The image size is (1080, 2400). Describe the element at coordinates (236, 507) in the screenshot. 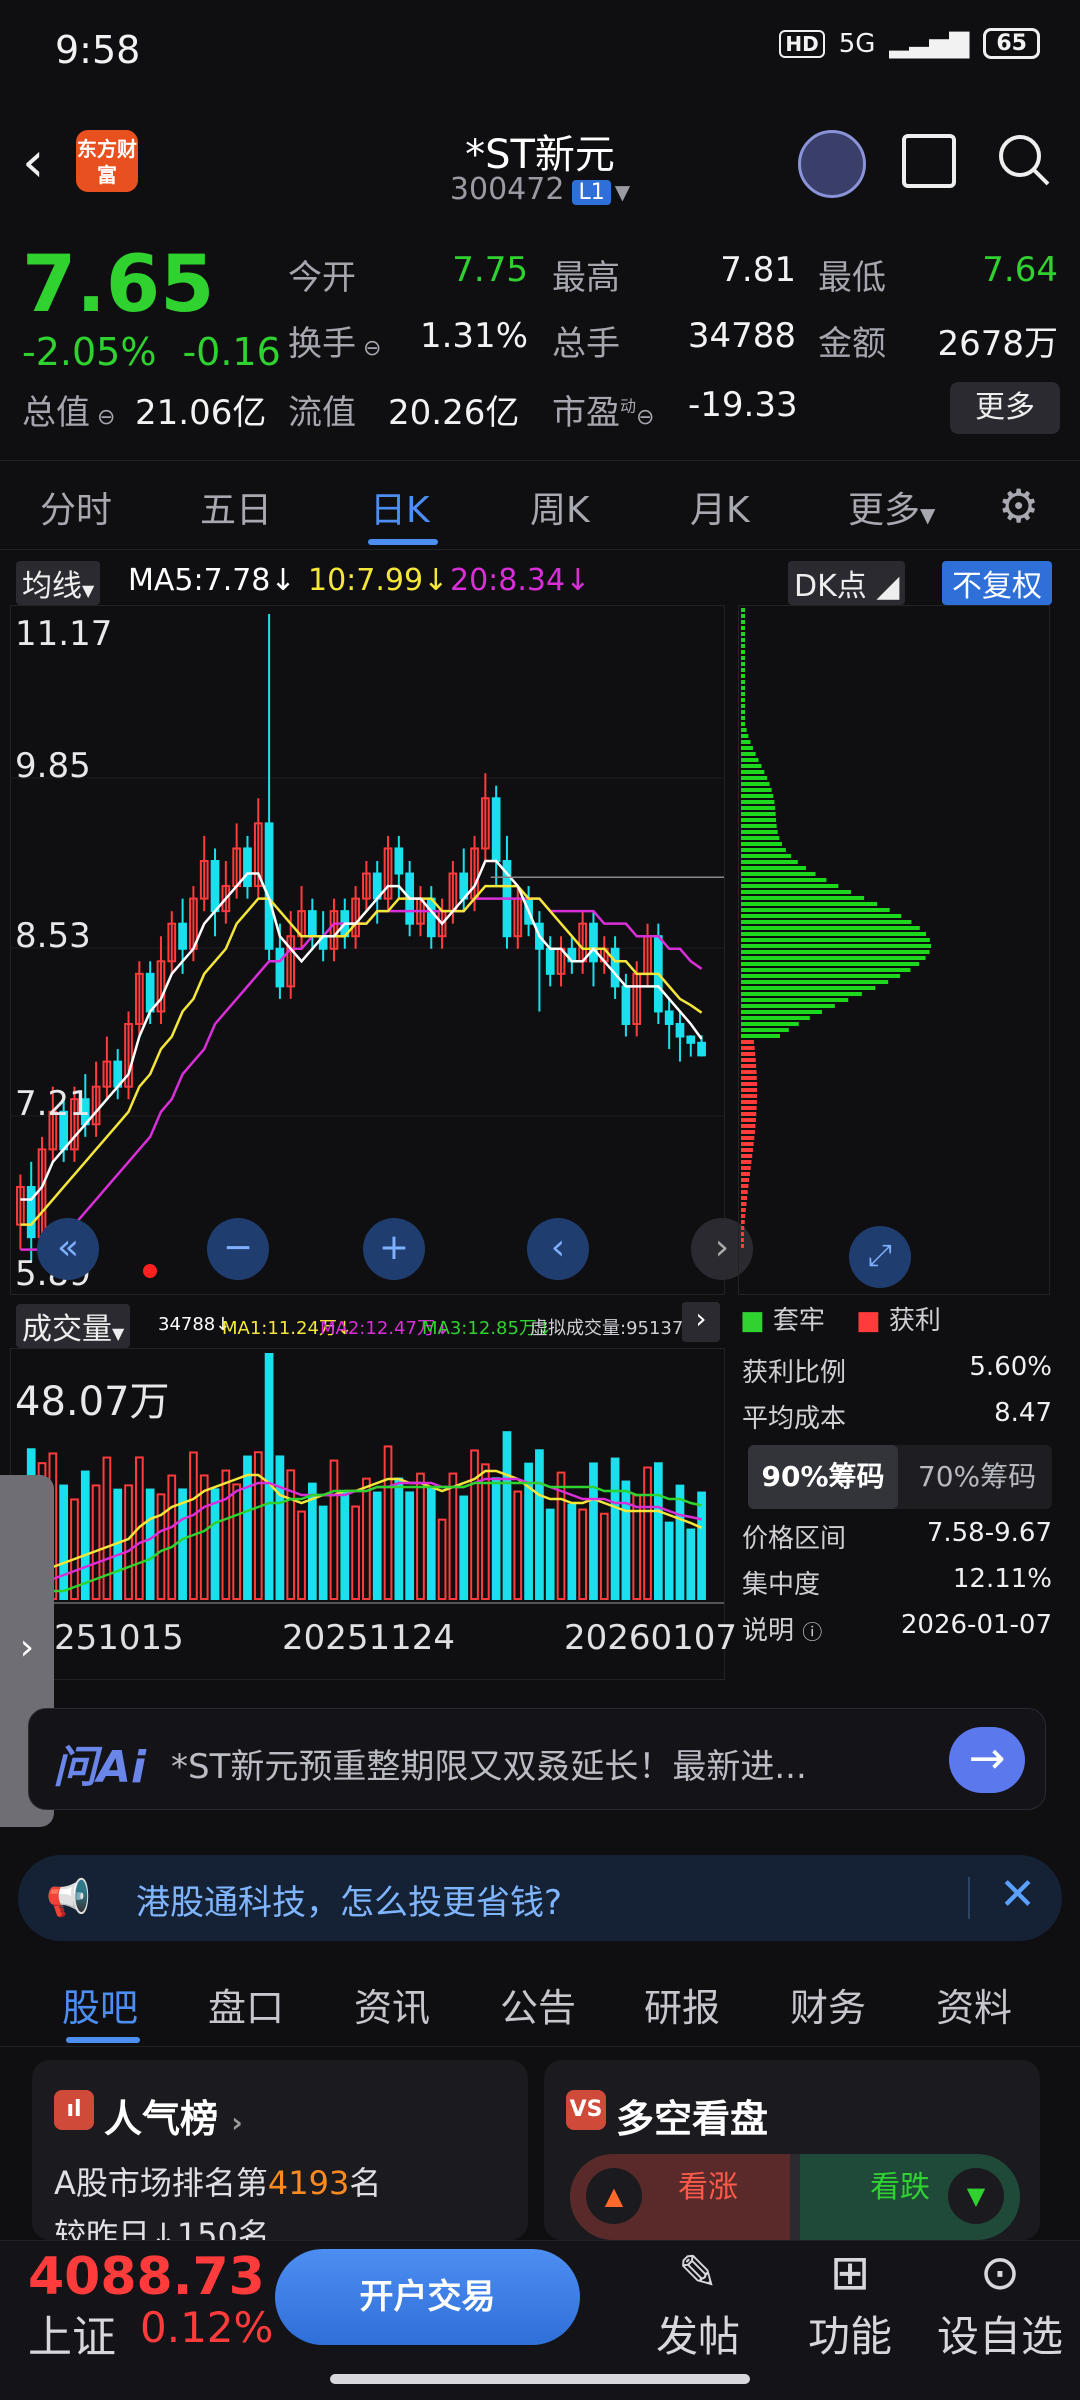

I see `tab-five-day: 五日` at that location.